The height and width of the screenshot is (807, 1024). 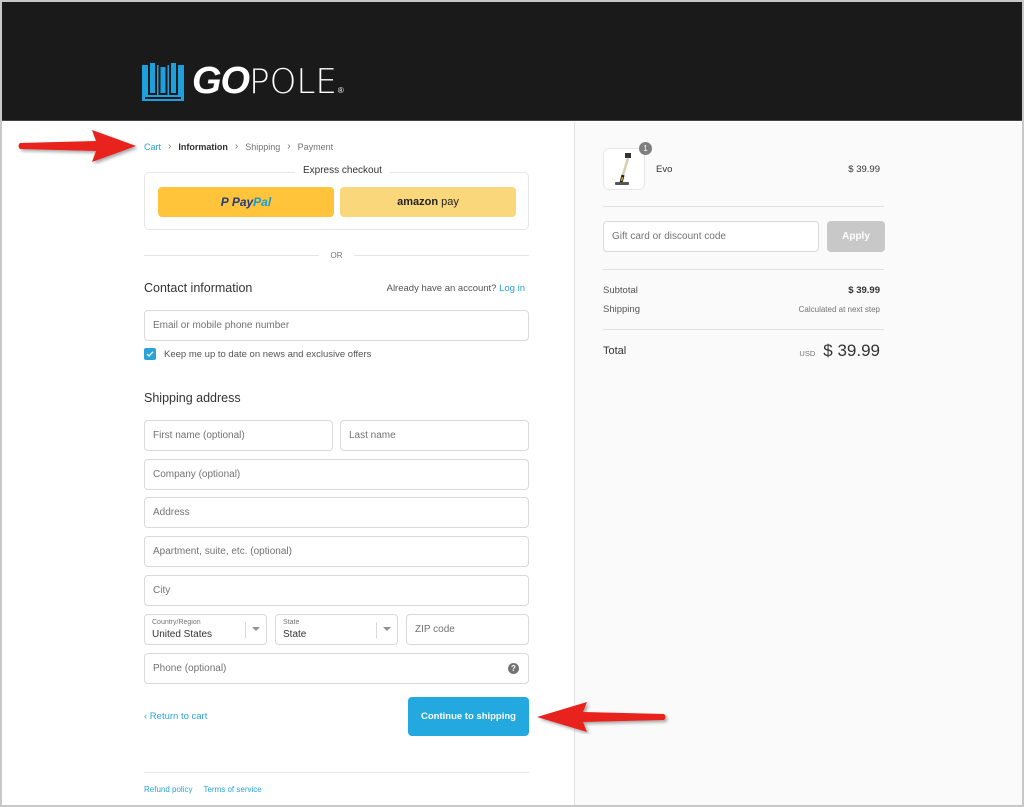 What do you see at coordinates (856, 236) in the screenshot?
I see `apply-discount-button: Apply` at bounding box center [856, 236].